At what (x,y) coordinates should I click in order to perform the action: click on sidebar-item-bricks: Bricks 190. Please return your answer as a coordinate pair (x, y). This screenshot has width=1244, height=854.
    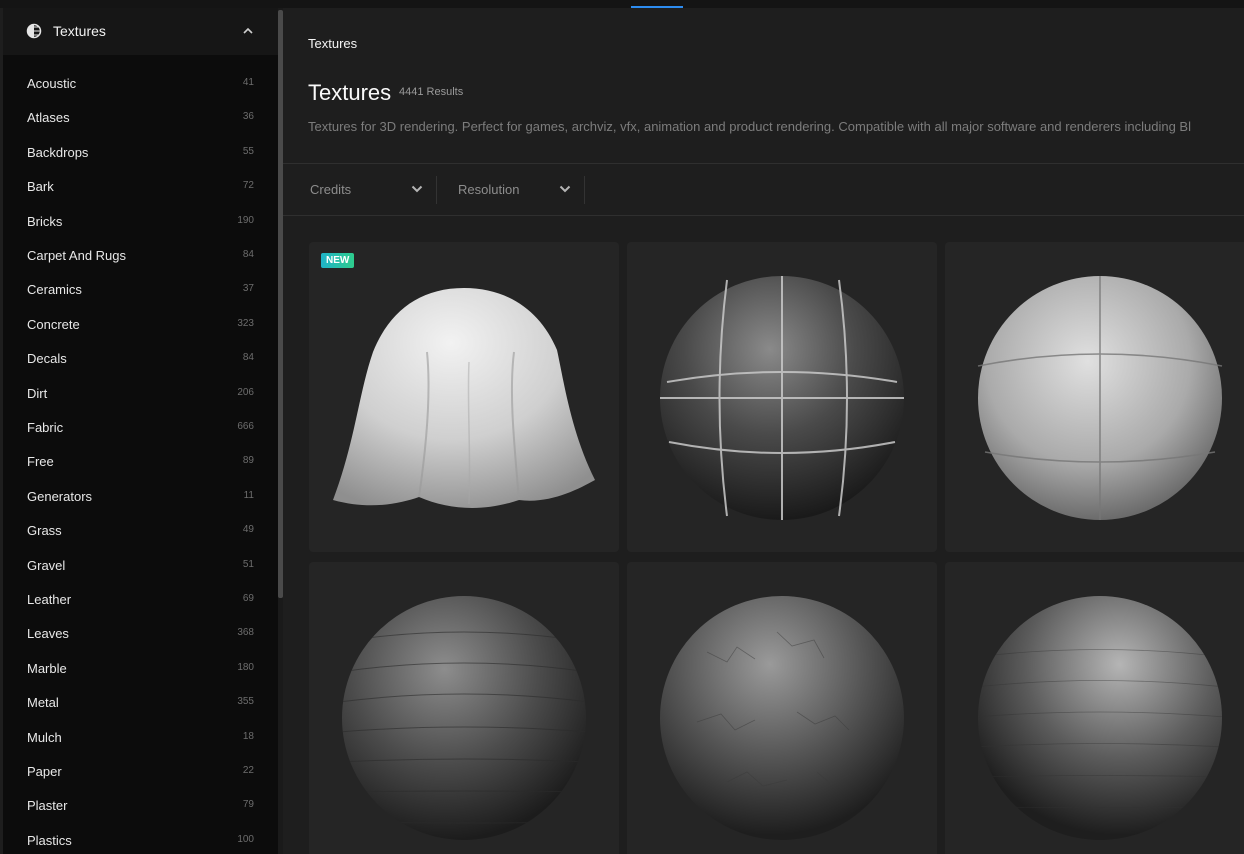
    Looking at the image, I should click on (140, 222).